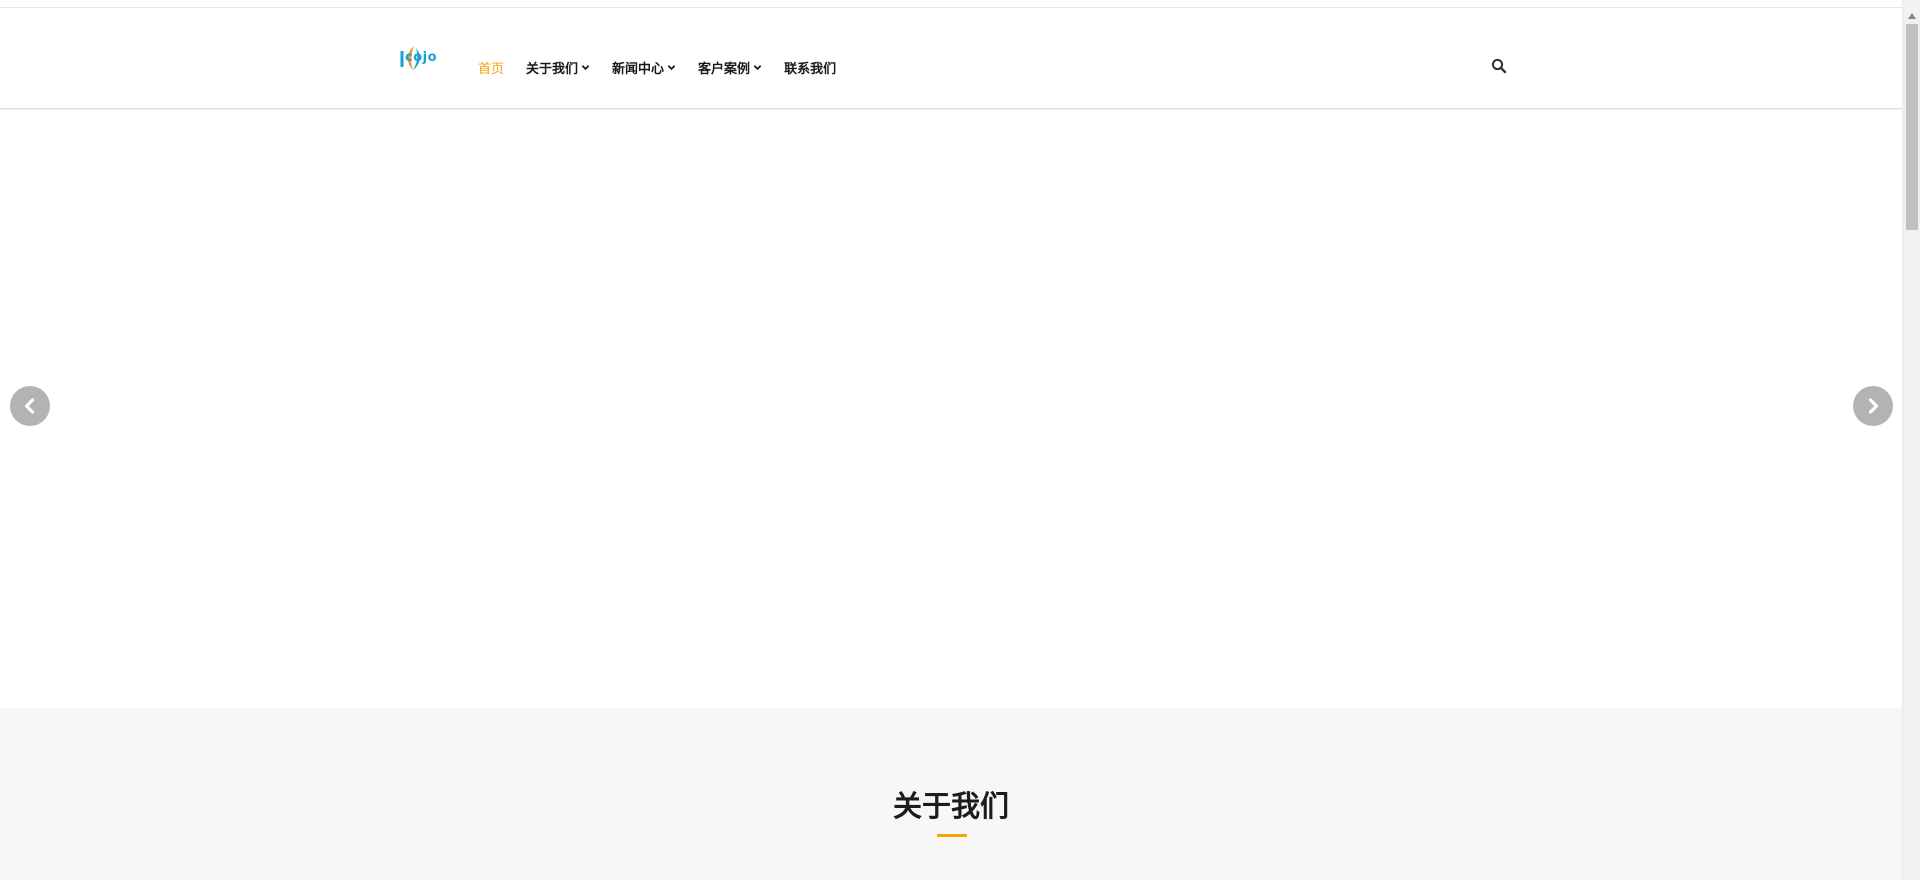 This screenshot has width=1920, height=880. What do you see at coordinates (1912, 127) in the screenshot?
I see `scrollbar-thumb` at bounding box center [1912, 127].